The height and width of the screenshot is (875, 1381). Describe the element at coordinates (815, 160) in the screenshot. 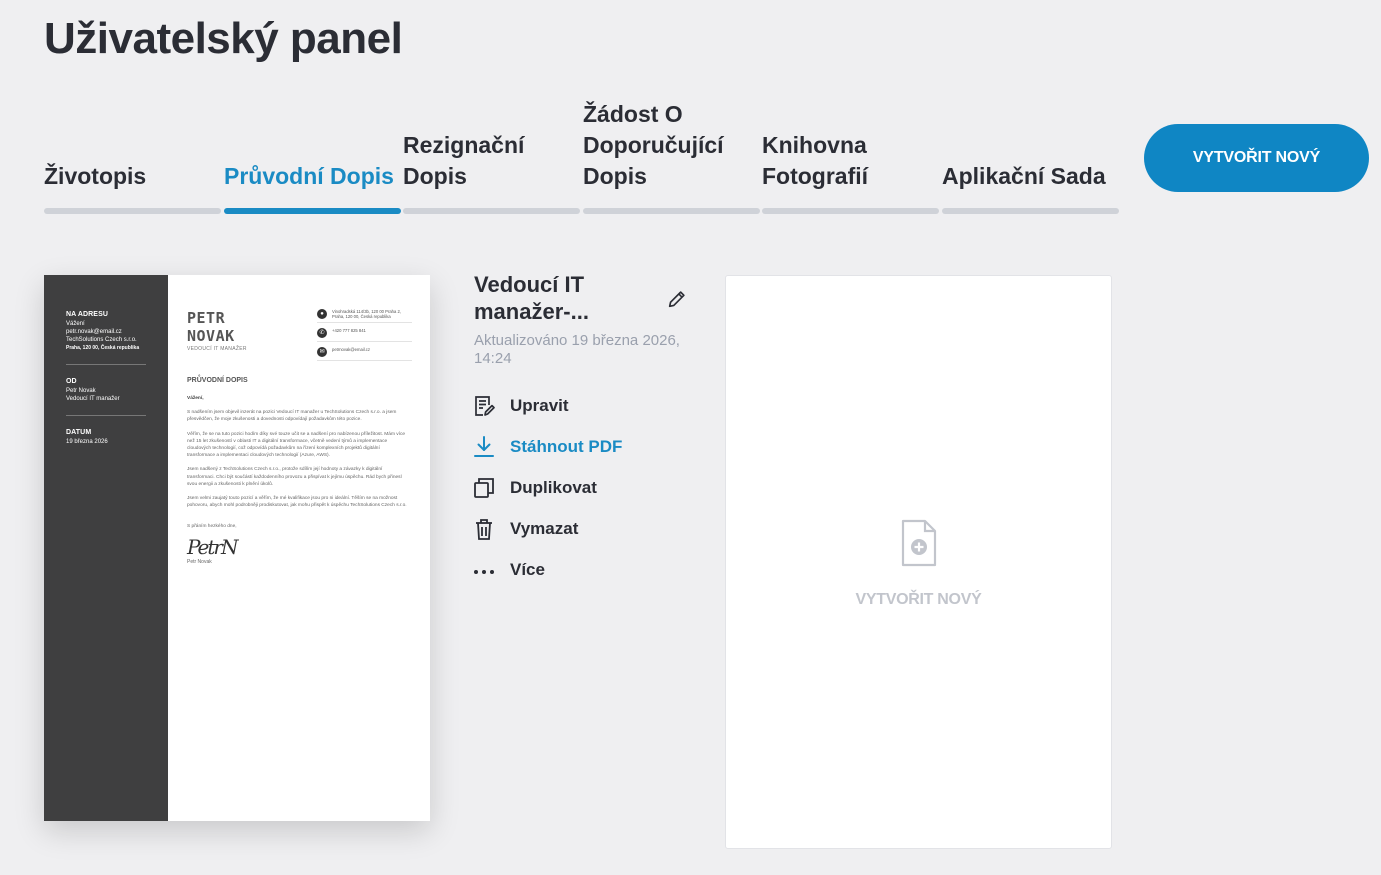

I see `tab-label: Knihovna Fotografií` at that location.